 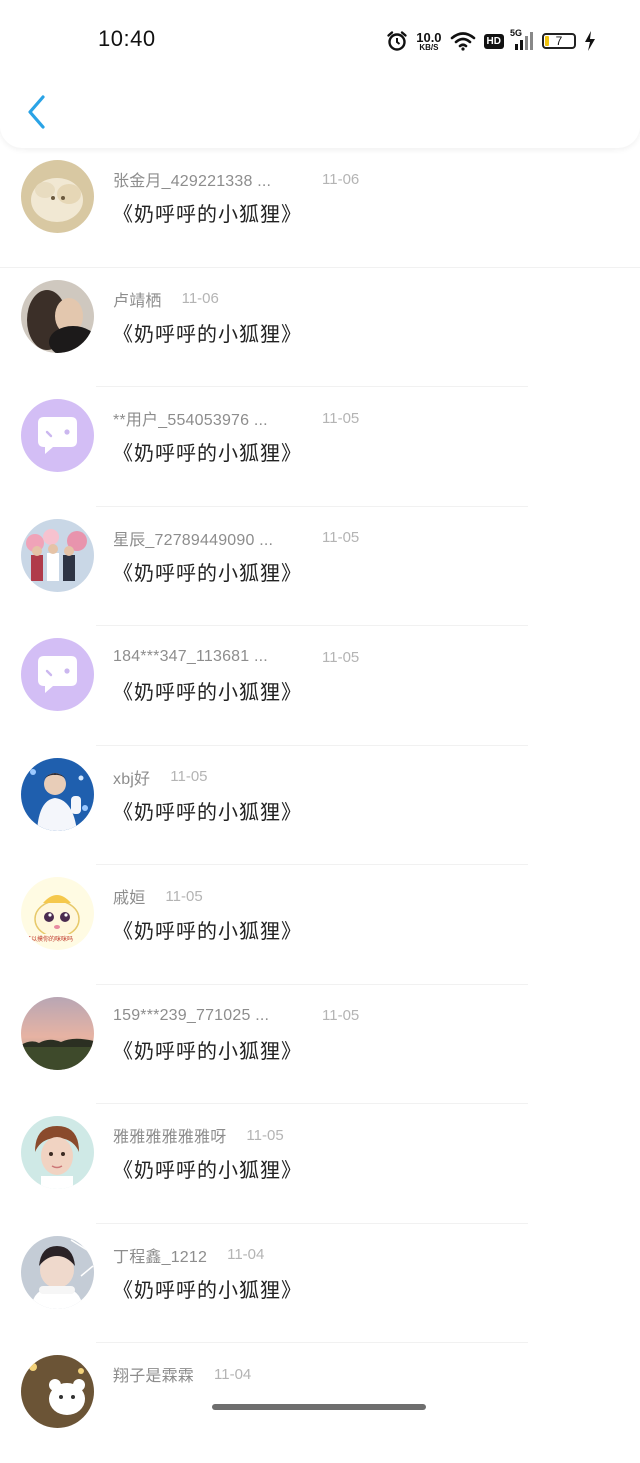 What do you see at coordinates (160, 777) in the screenshot?
I see `name-line: xbj好 11-05` at bounding box center [160, 777].